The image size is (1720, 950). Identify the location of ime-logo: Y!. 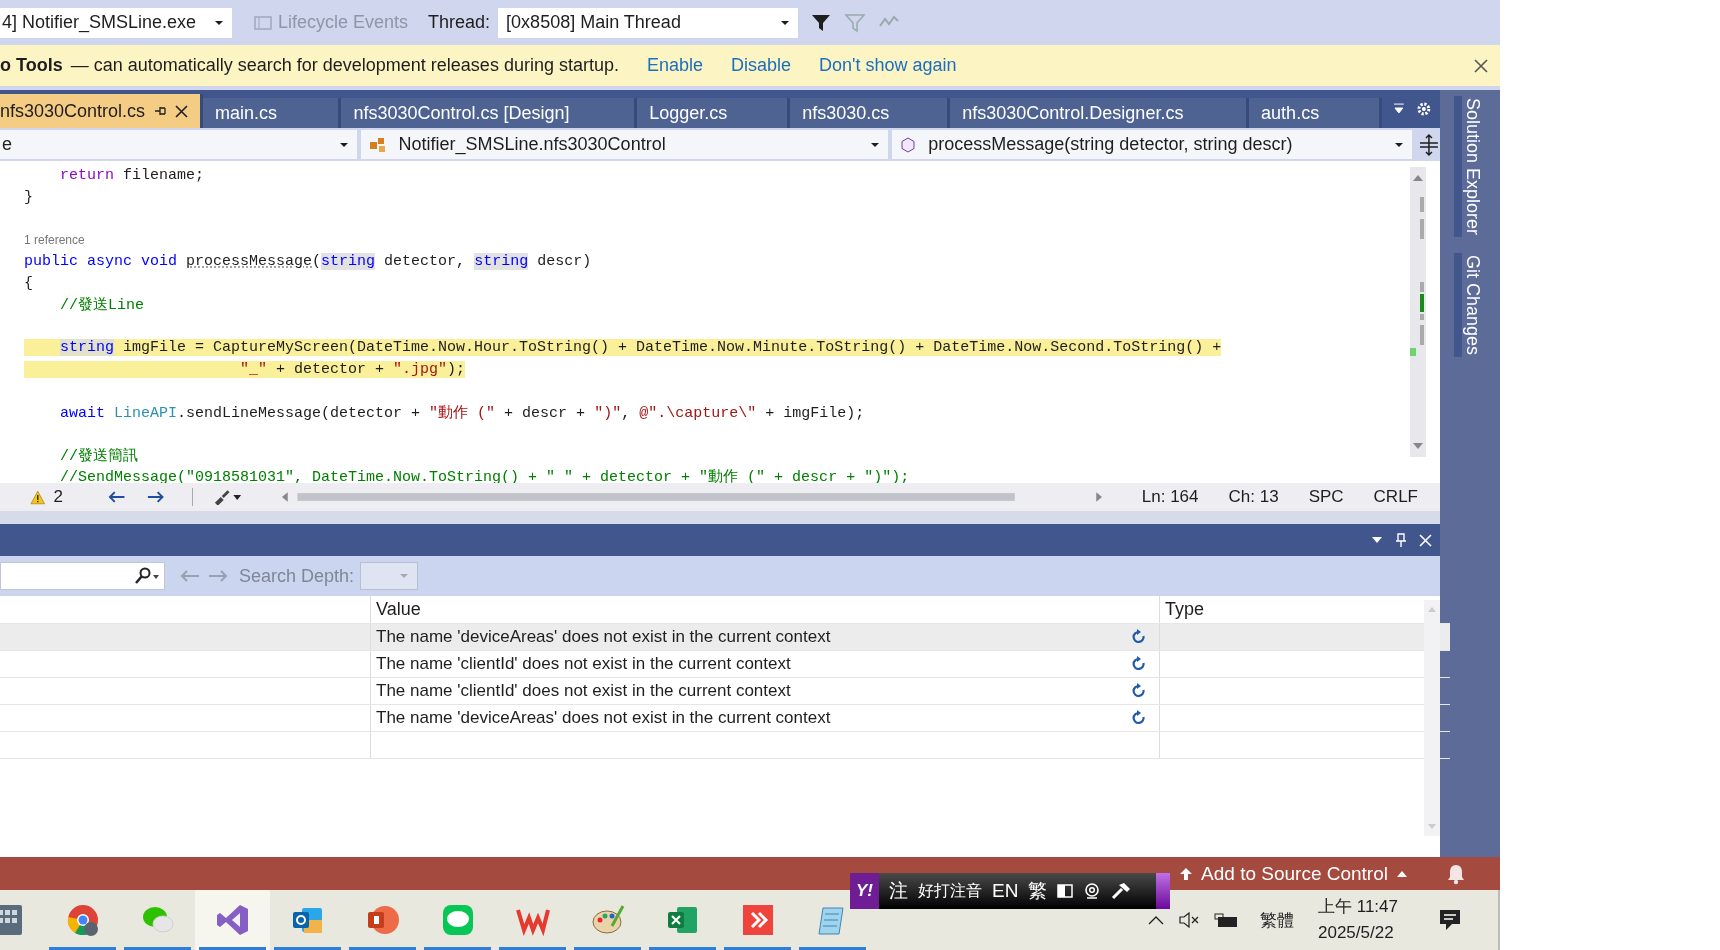
(864, 891).